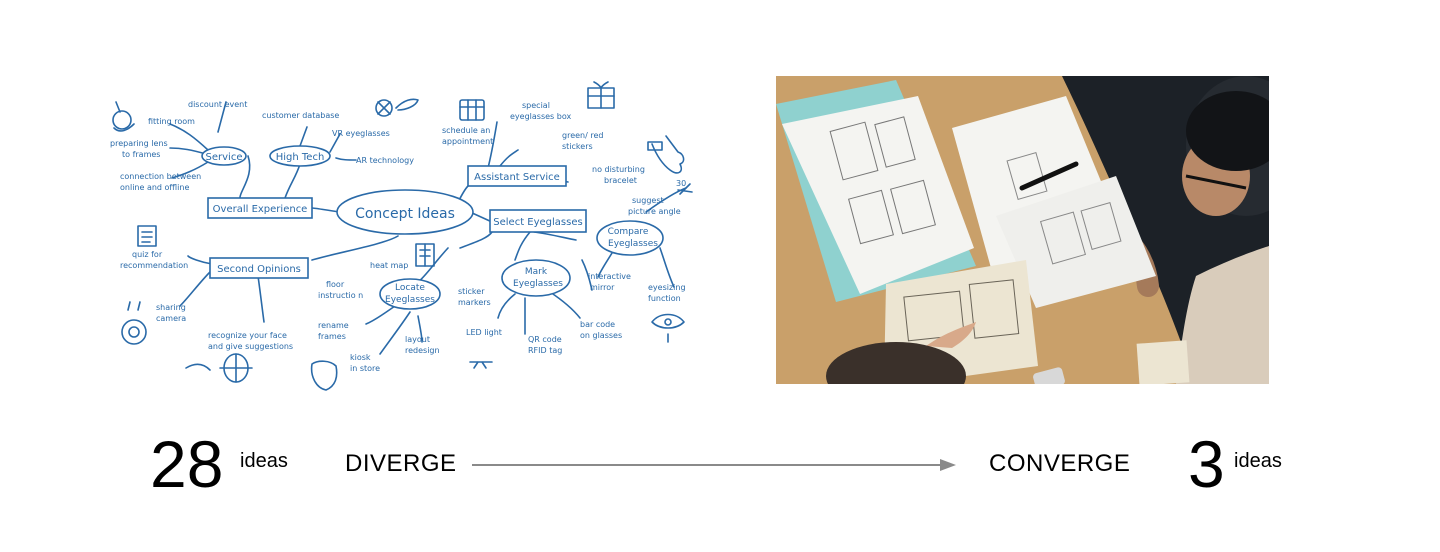 This screenshot has width=1440, height=552. What do you see at coordinates (484, 332) in the screenshot?
I see `leaf-led-light: LED light` at bounding box center [484, 332].